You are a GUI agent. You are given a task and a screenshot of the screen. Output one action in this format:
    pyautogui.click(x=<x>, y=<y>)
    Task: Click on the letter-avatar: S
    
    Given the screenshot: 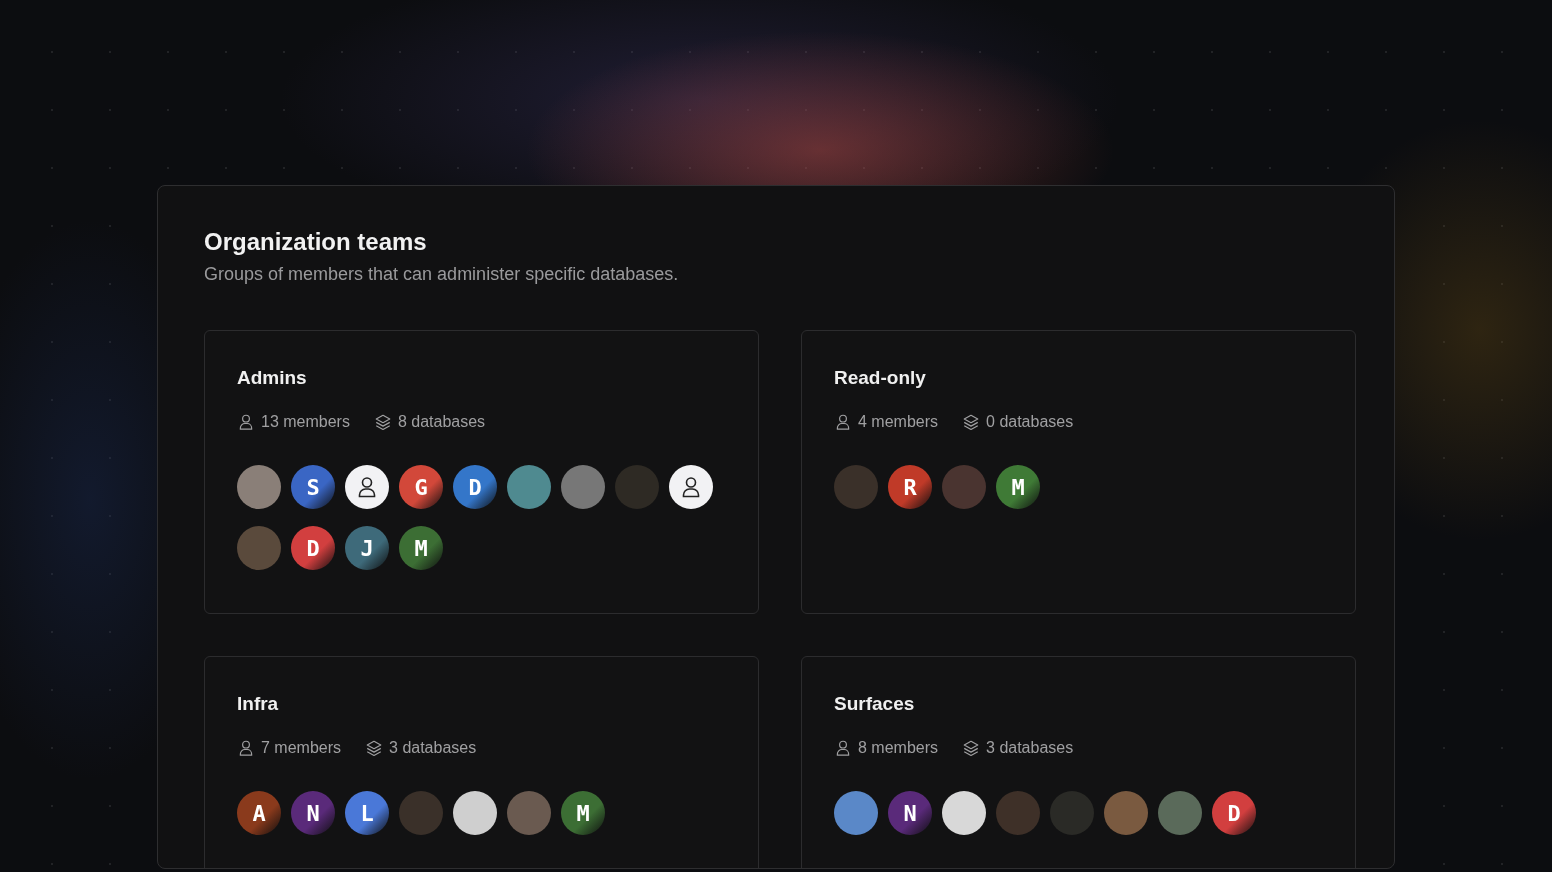 What is the action you would take?
    pyautogui.click(x=313, y=487)
    